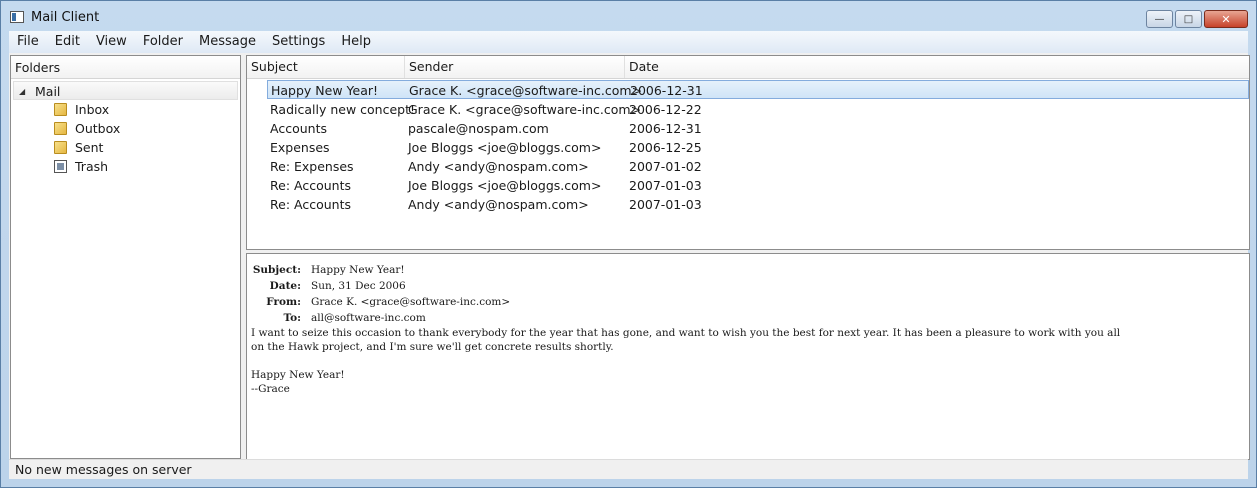 Image resolution: width=1257 pixels, height=488 pixels. Describe the element at coordinates (748, 270) in the screenshot. I see `preview-header-subject: Subject: Happy New Year!` at that location.